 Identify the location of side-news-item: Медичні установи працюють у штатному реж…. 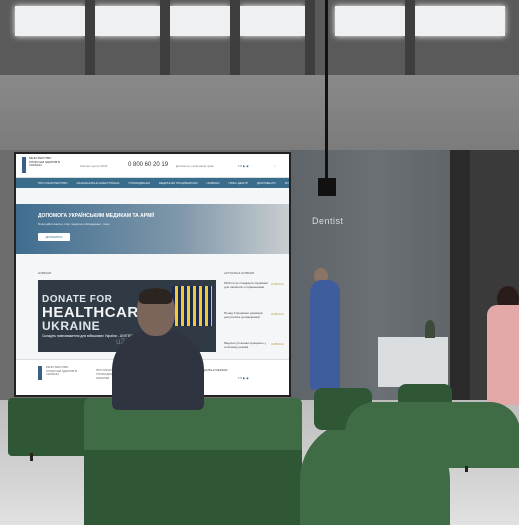
(245, 345).